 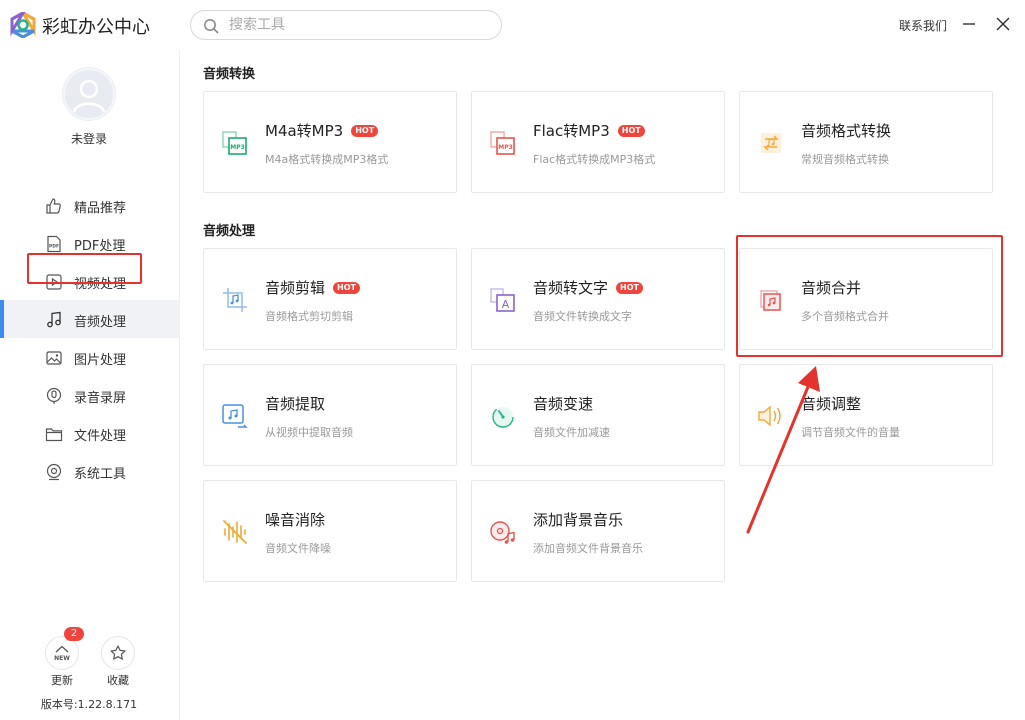 I want to click on star-icon, so click(x=118, y=652).